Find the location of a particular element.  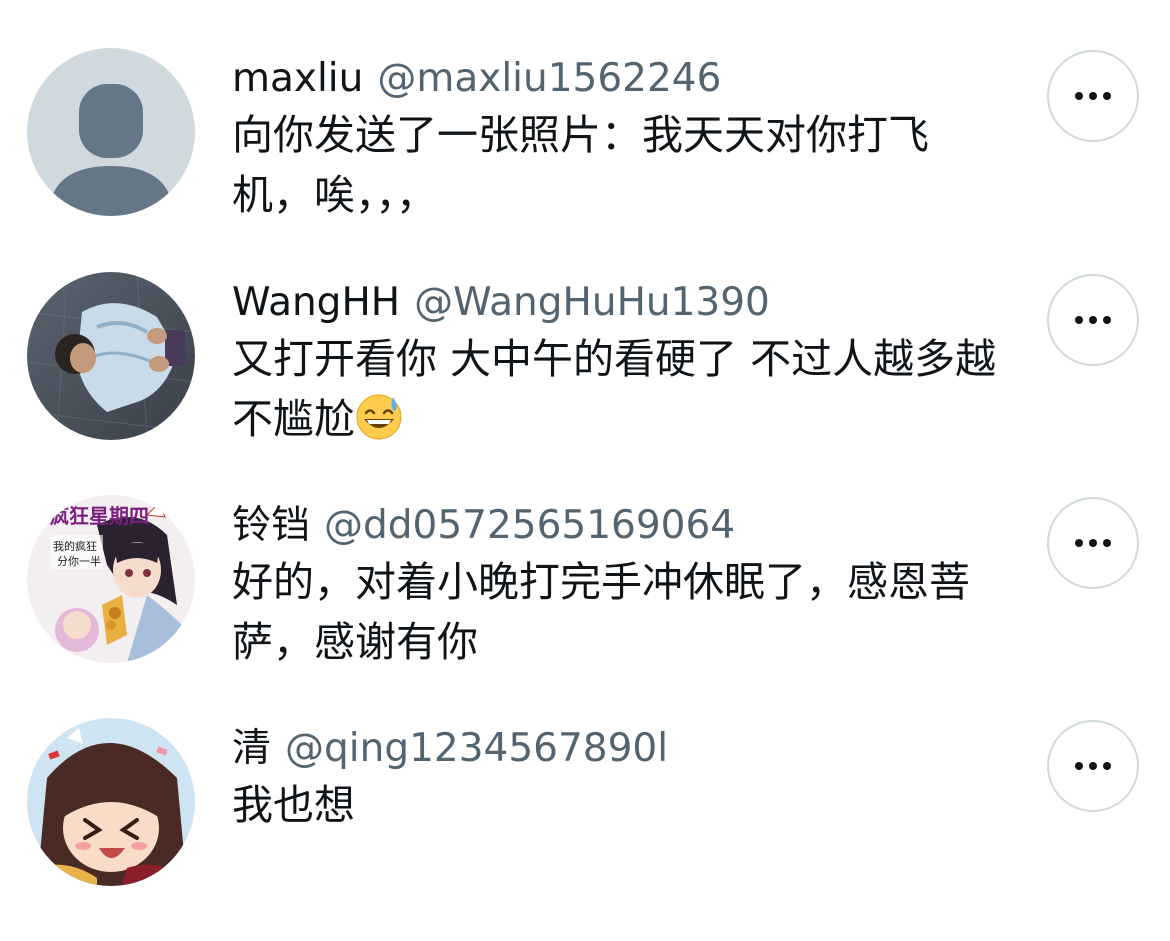

message-text: 我也想 is located at coordinates (293, 805).